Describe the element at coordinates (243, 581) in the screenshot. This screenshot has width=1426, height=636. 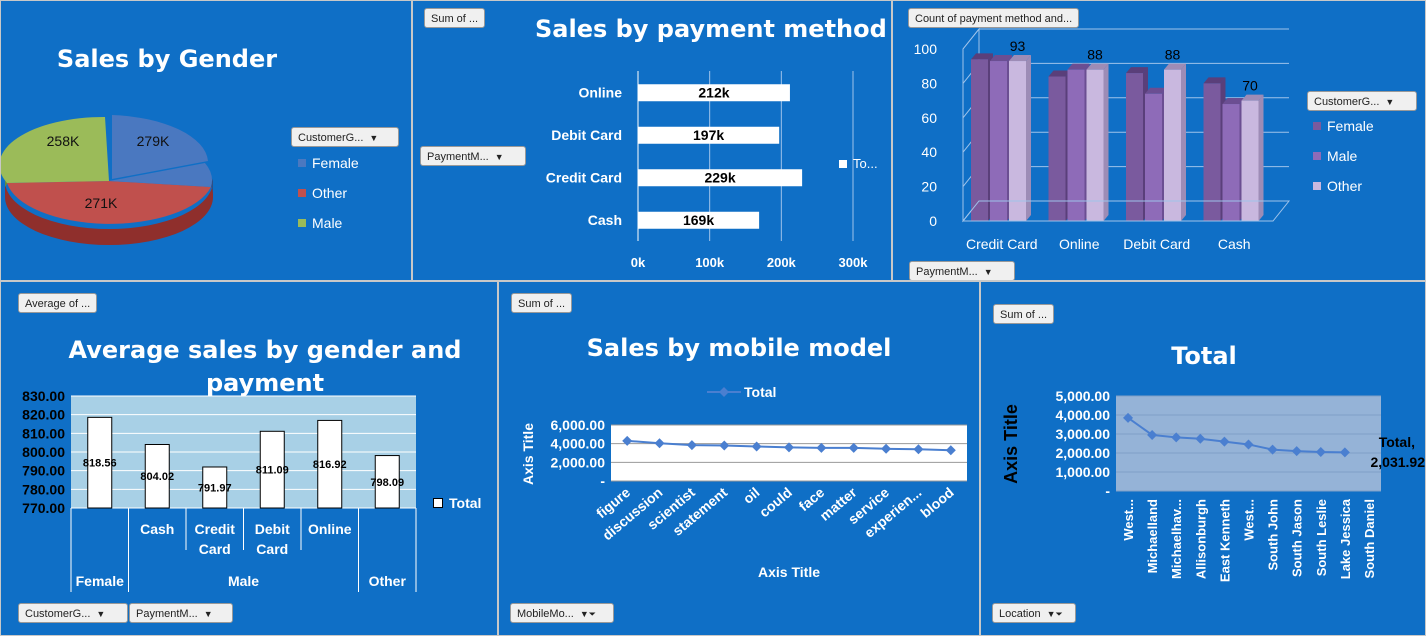
I see `group-label: Male` at that location.